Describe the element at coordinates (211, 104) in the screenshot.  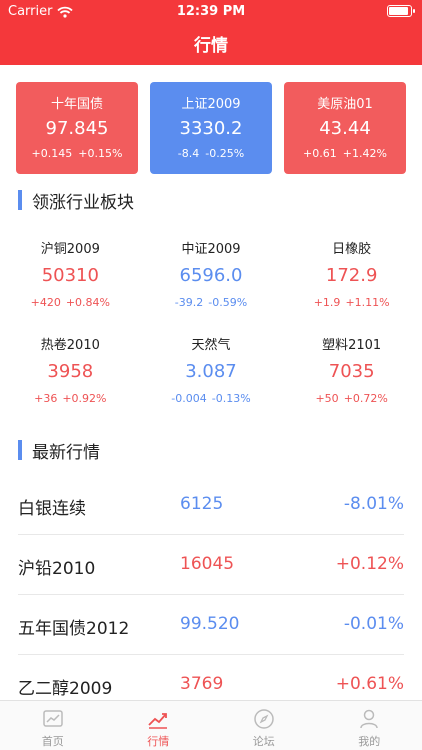
I see `card-name: 上证2009` at that location.